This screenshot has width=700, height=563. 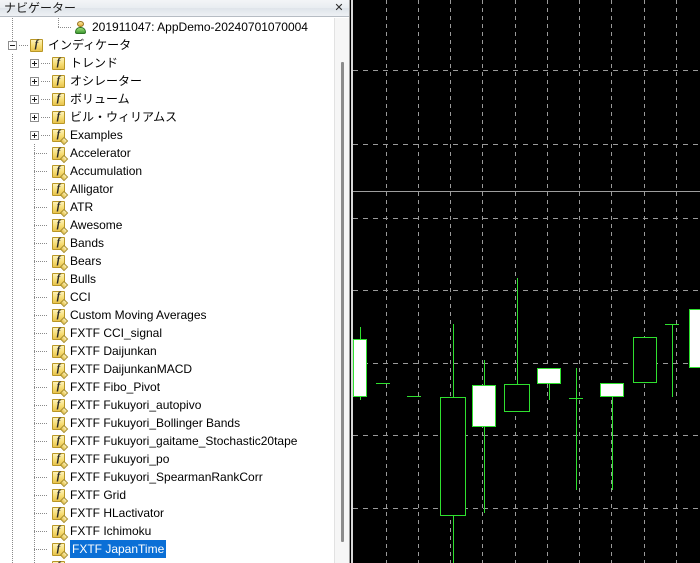 I want to click on indicator-label: FXTF Fukuyori_autopivo, so click(x=136, y=405).